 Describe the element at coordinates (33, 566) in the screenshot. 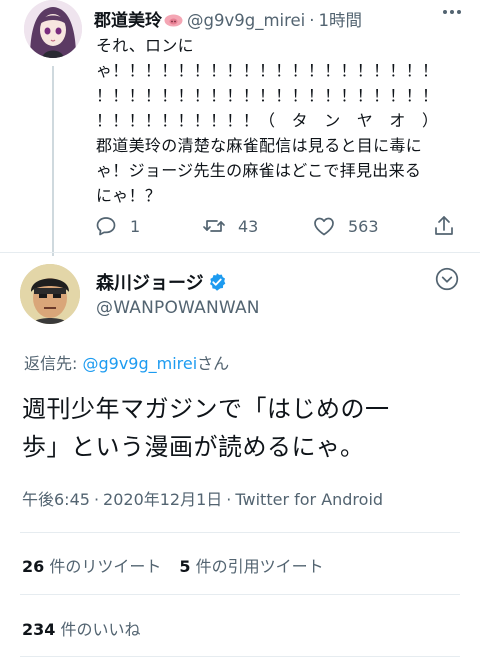

I see `retweets-num: 26` at that location.